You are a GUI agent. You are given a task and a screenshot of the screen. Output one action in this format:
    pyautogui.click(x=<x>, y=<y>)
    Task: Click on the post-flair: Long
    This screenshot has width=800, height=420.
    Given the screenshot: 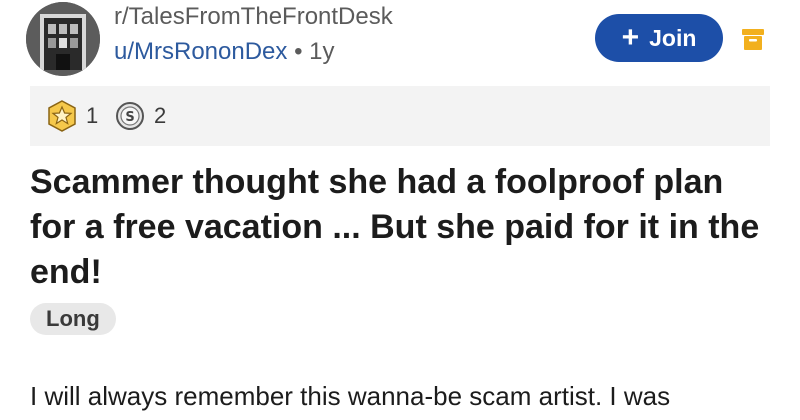 What is the action you would take?
    pyautogui.click(x=73, y=319)
    